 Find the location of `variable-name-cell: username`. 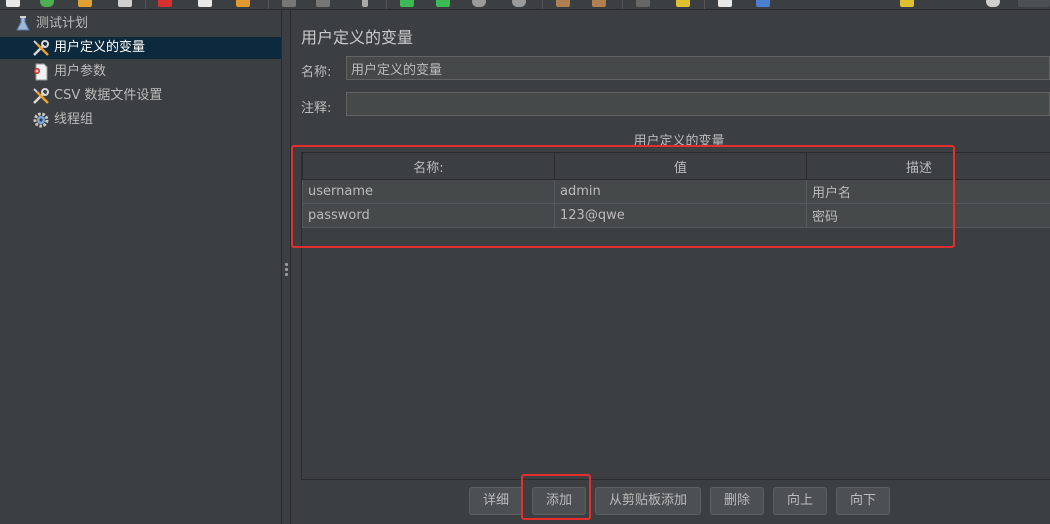

variable-name-cell: username is located at coordinates (428, 191).